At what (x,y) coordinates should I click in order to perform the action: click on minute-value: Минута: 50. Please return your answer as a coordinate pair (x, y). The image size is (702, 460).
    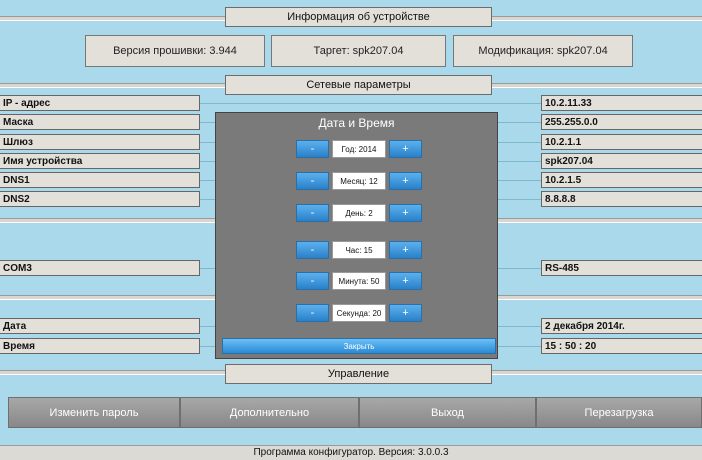
    Looking at the image, I should click on (359, 281).